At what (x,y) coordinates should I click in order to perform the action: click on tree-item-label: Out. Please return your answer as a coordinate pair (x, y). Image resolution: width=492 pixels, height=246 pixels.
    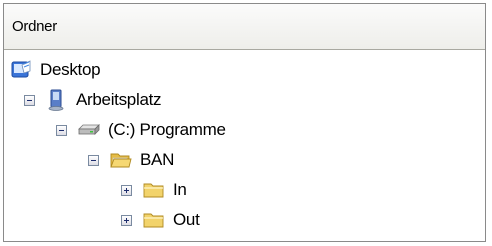
    Looking at the image, I should click on (186, 219).